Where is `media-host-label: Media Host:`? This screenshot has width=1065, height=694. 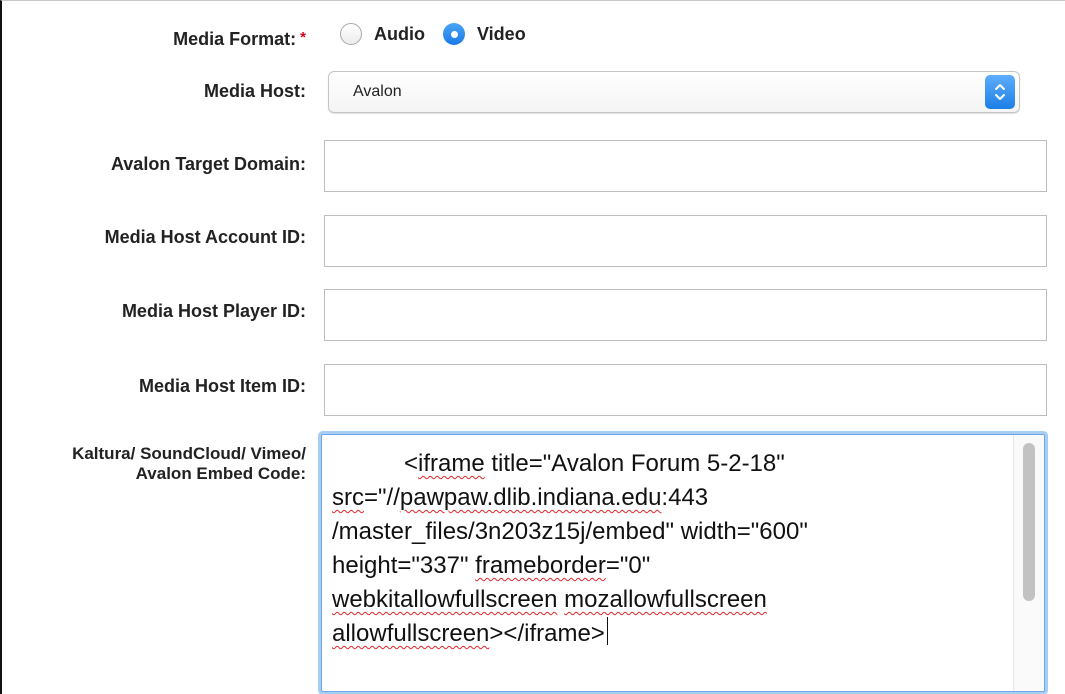
media-host-label: Media Host: is located at coordinates (254, 91).